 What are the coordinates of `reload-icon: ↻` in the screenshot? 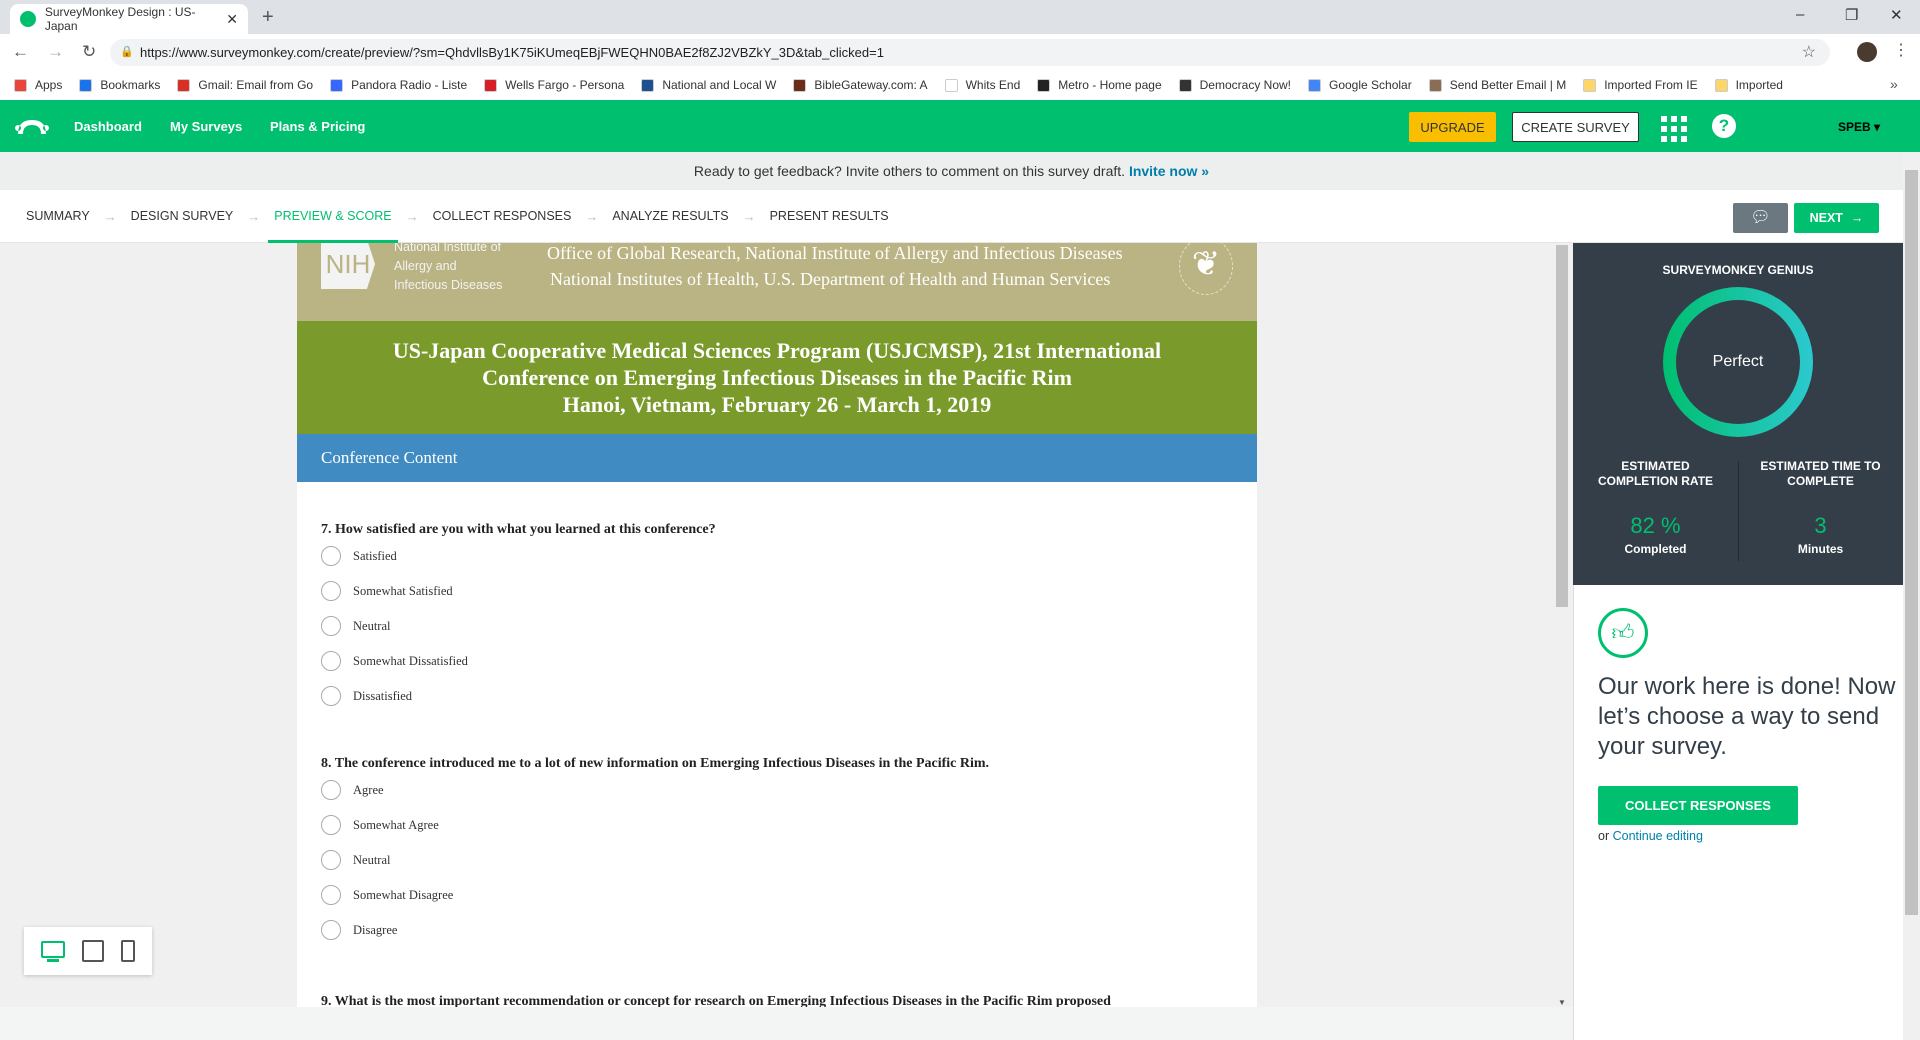 It's located at (89, 52).